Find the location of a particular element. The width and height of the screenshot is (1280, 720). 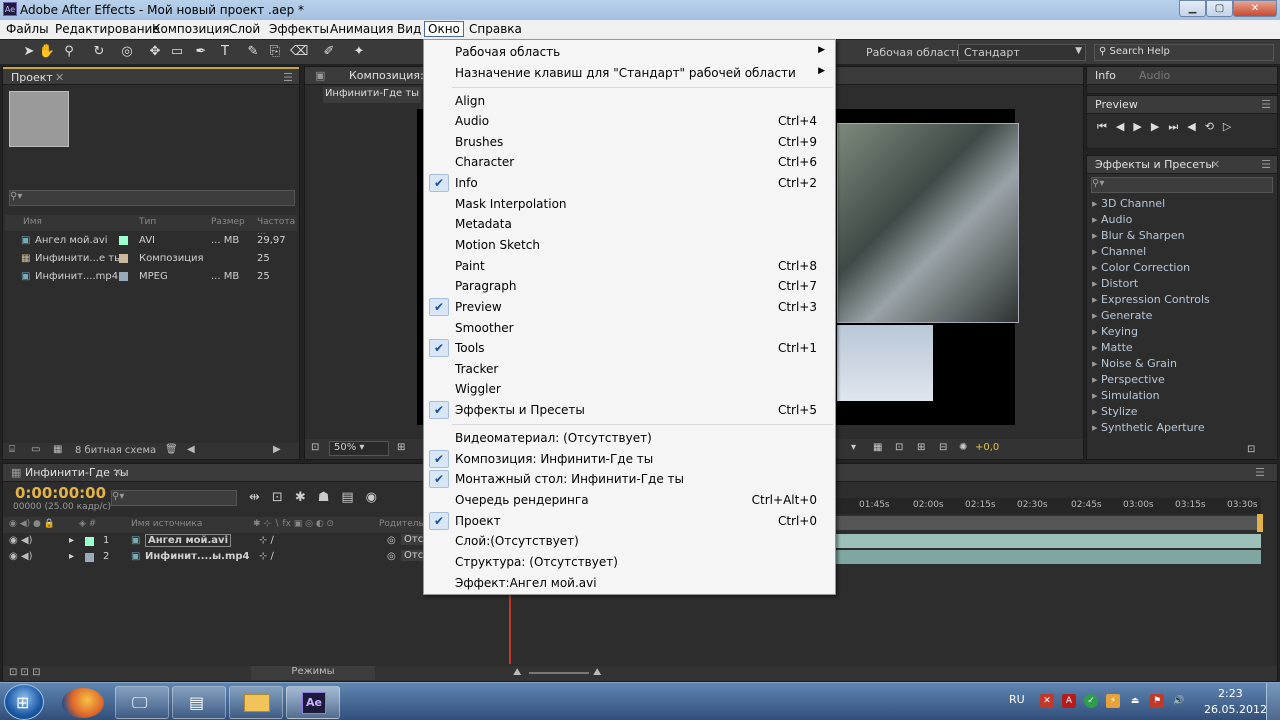

toggle-modes-button: Режимы is located at coordinates (313, 673).